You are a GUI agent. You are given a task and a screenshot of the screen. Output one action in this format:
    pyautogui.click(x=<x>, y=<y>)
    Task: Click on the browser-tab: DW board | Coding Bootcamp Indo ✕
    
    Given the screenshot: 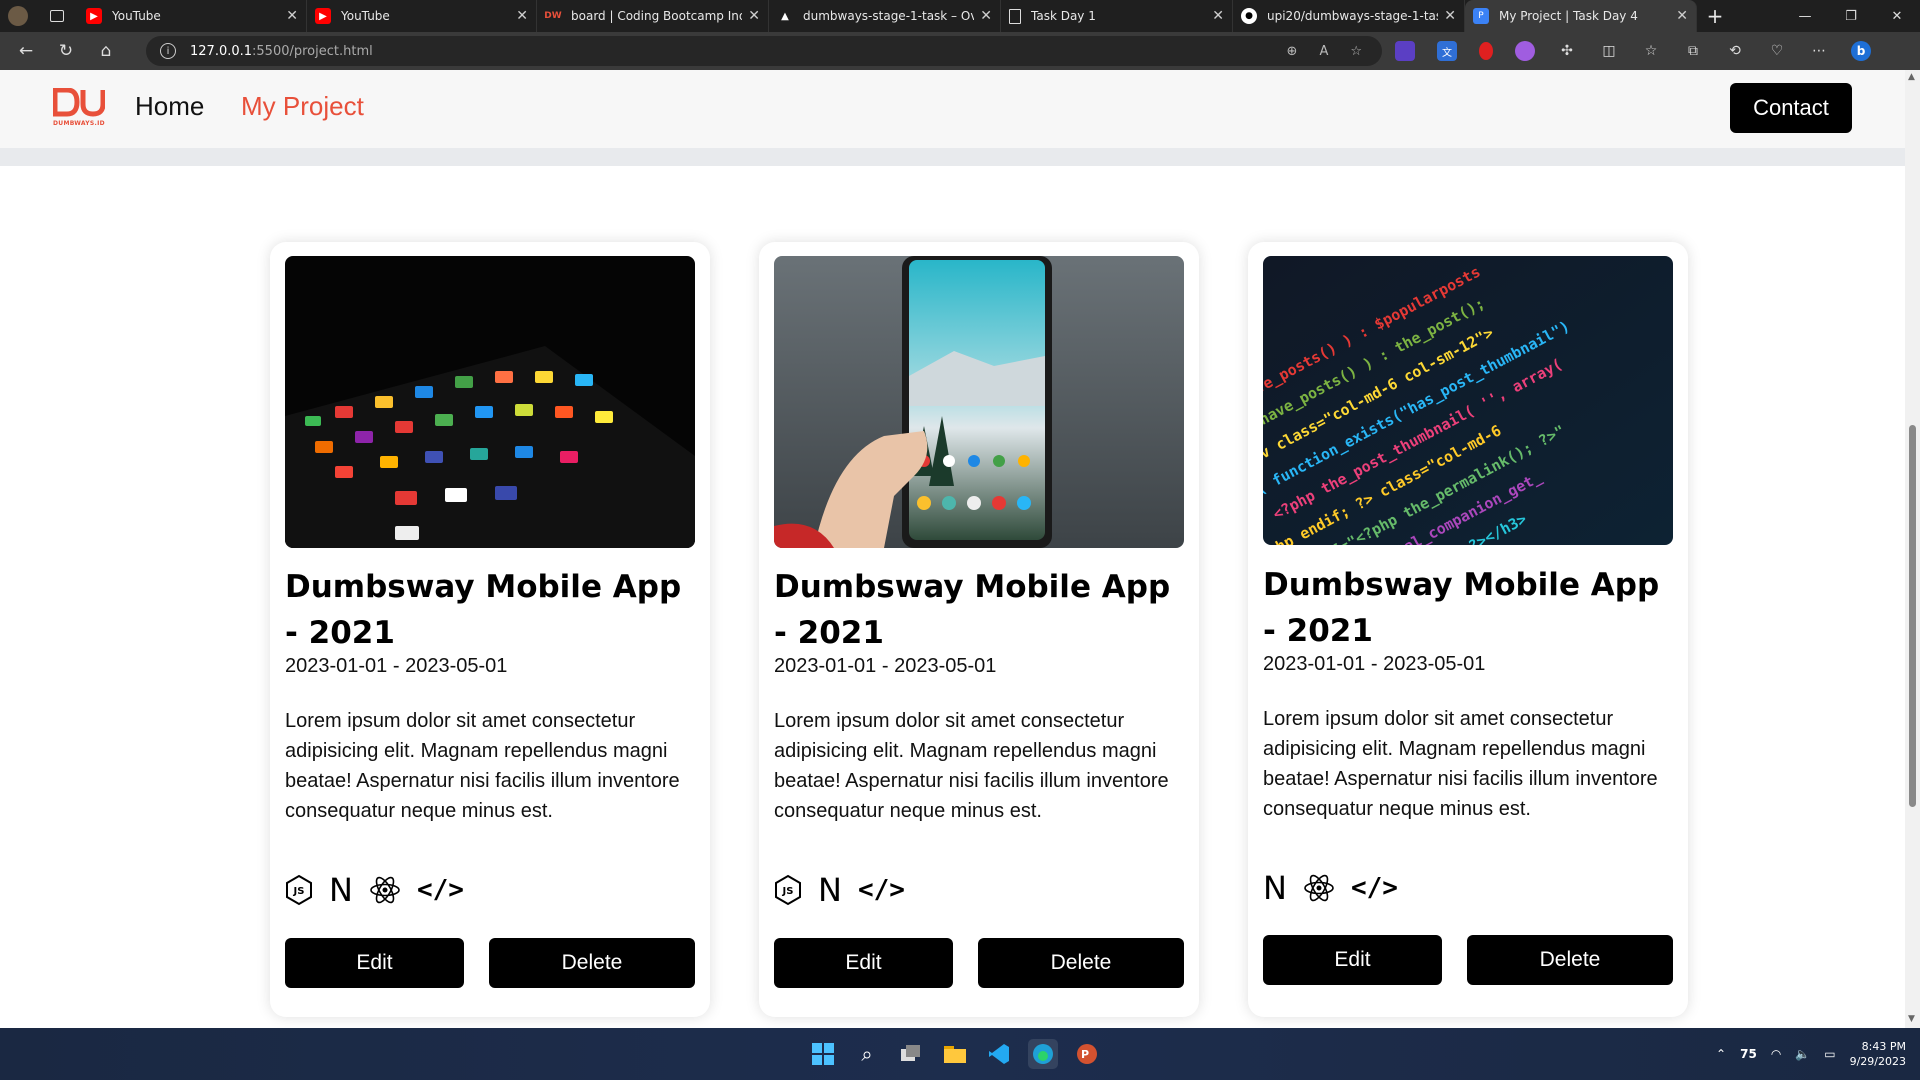 What is the action you would take?
    pyautogui.click(x=653, y=16)
    